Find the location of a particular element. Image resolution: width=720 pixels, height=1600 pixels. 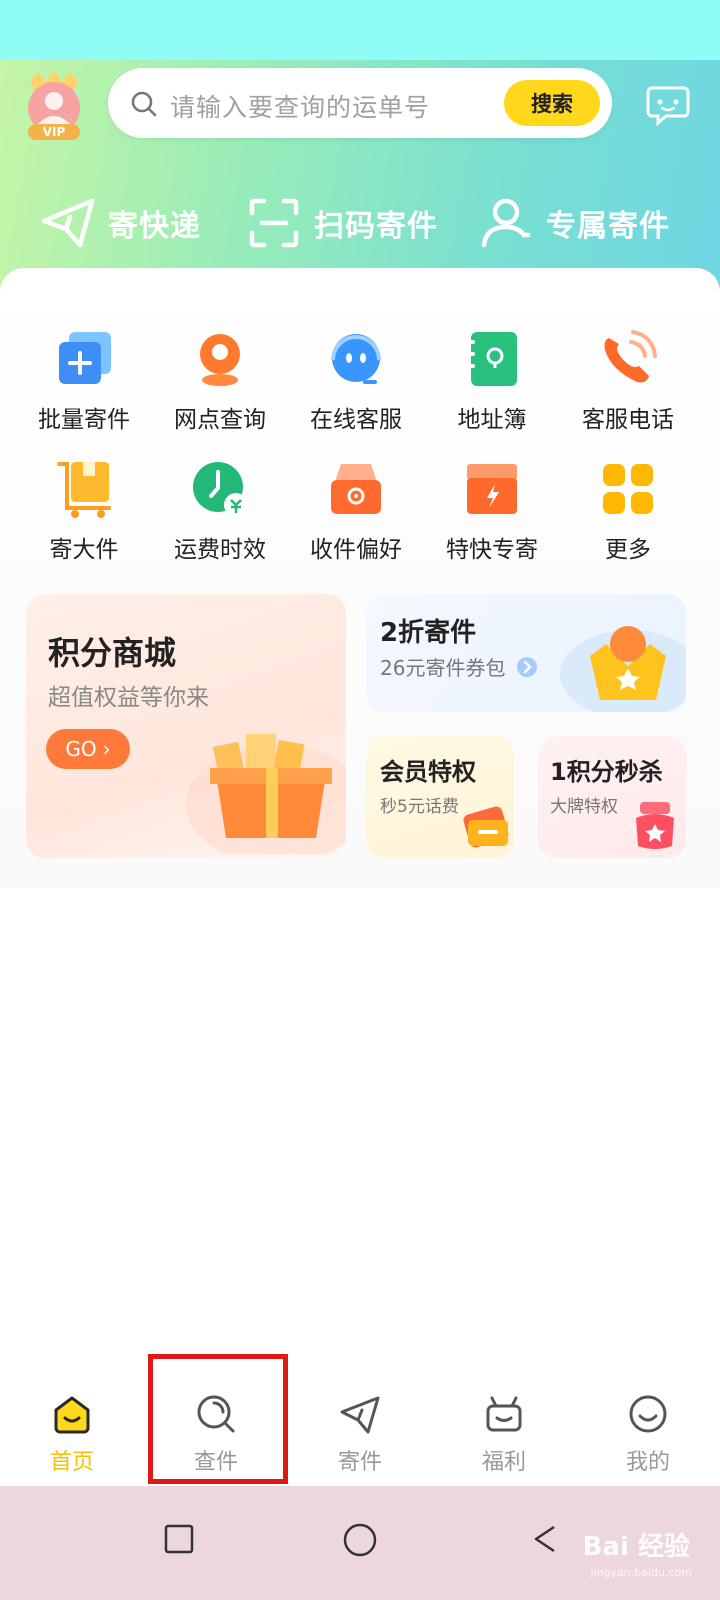

tab-welfare-label: 福利 is located at coordinates (503, 1462).